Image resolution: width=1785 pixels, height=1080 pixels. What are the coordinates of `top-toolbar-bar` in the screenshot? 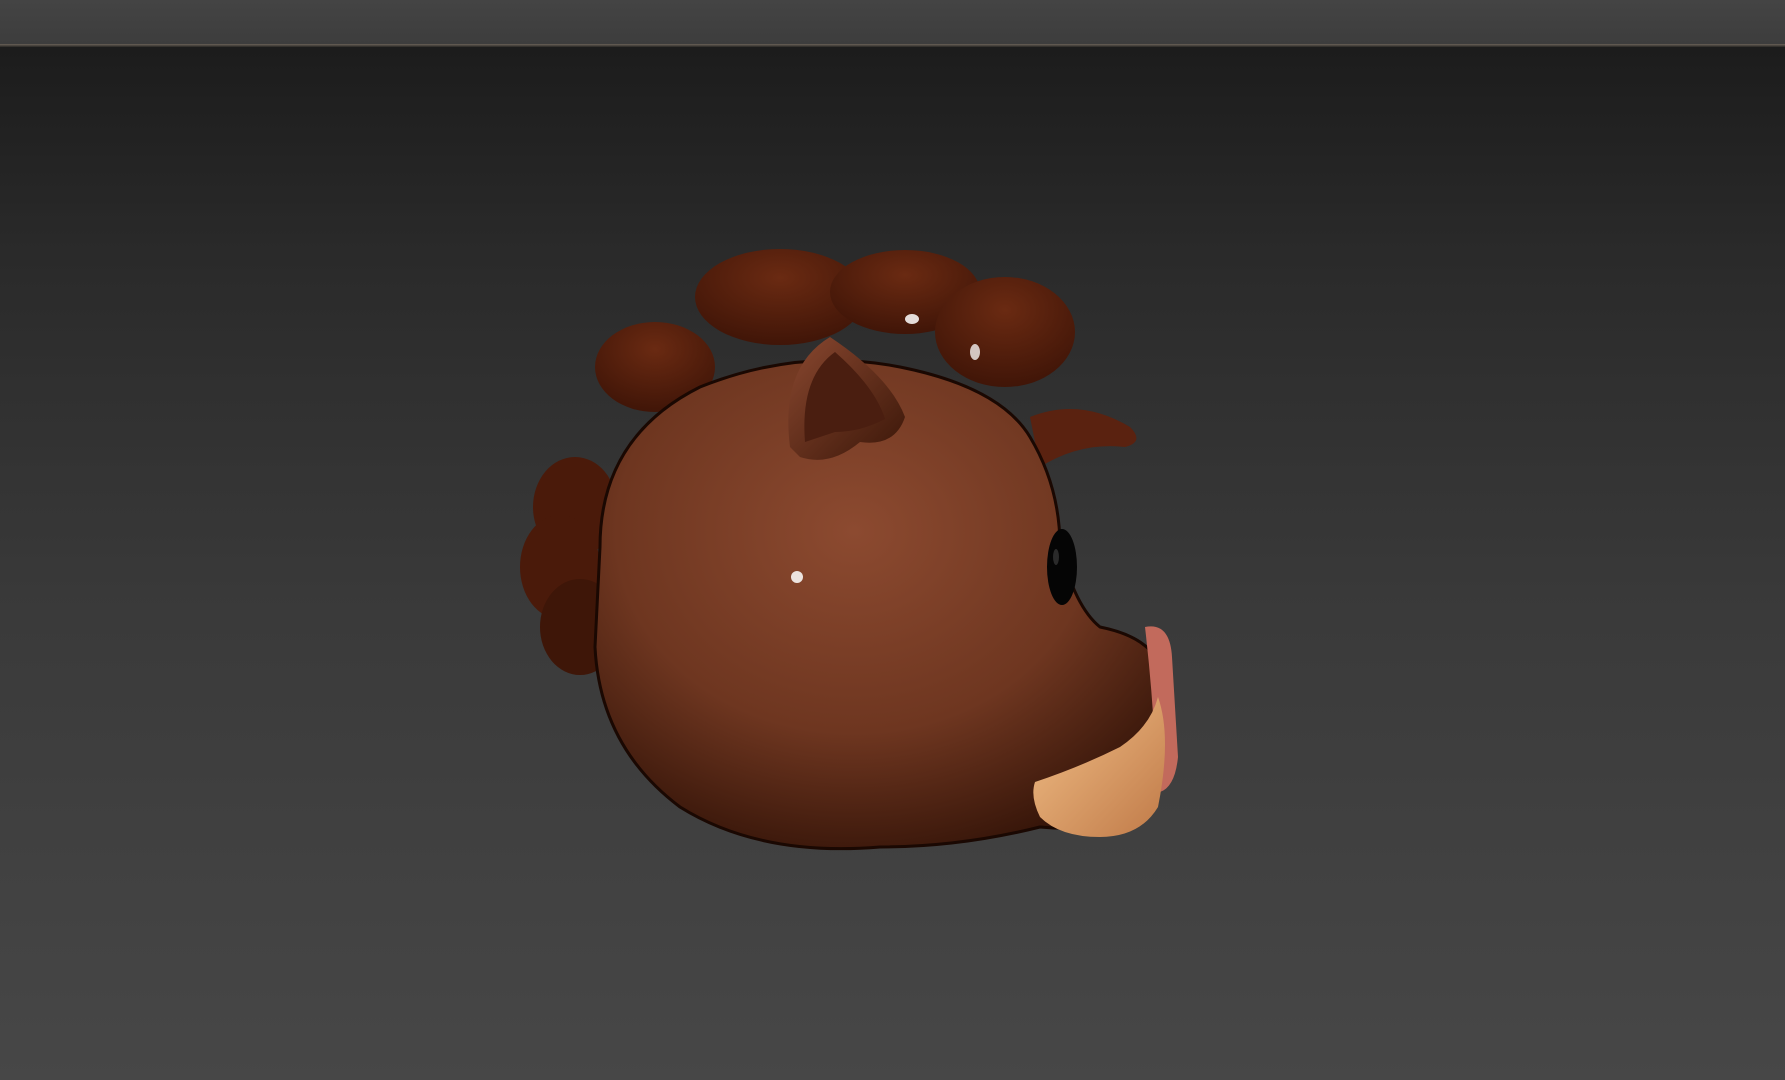 It's located at (892, 22).